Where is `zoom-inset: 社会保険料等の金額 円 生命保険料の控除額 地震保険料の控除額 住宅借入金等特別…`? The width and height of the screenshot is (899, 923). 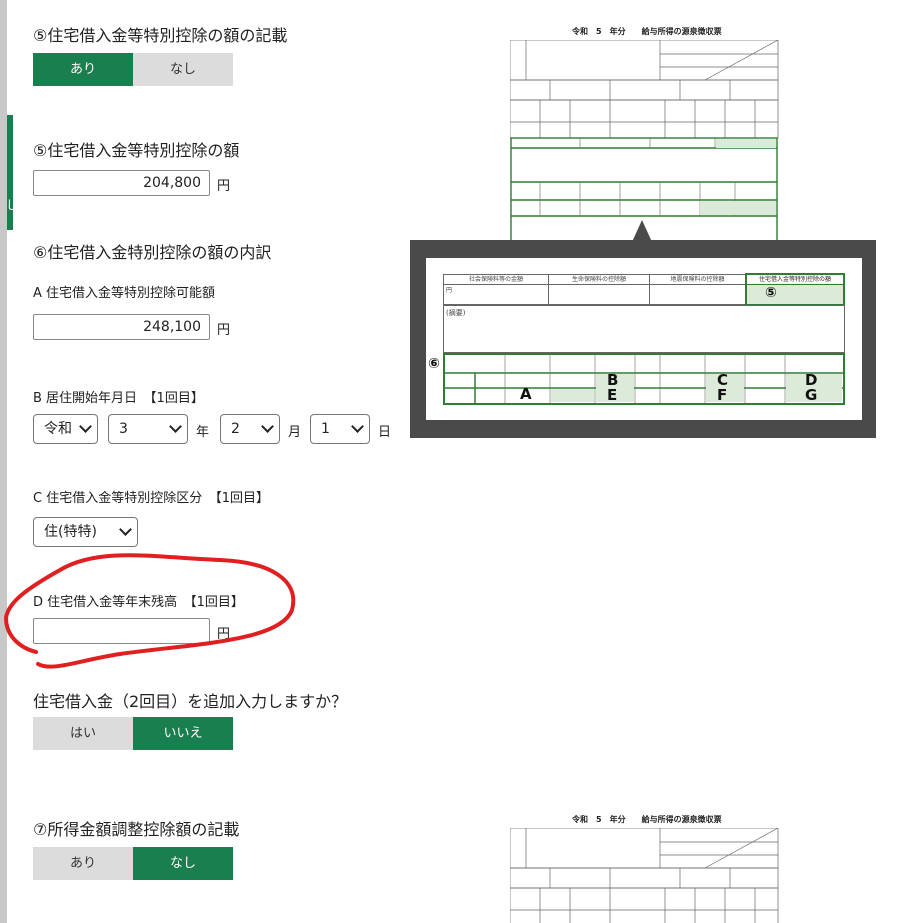 zoom-inset: 社会保険料等の金額 円 生命保険料の控除額 地震保険料の控除額 住宅借入金等特別… is located at coordinates (644, 339).